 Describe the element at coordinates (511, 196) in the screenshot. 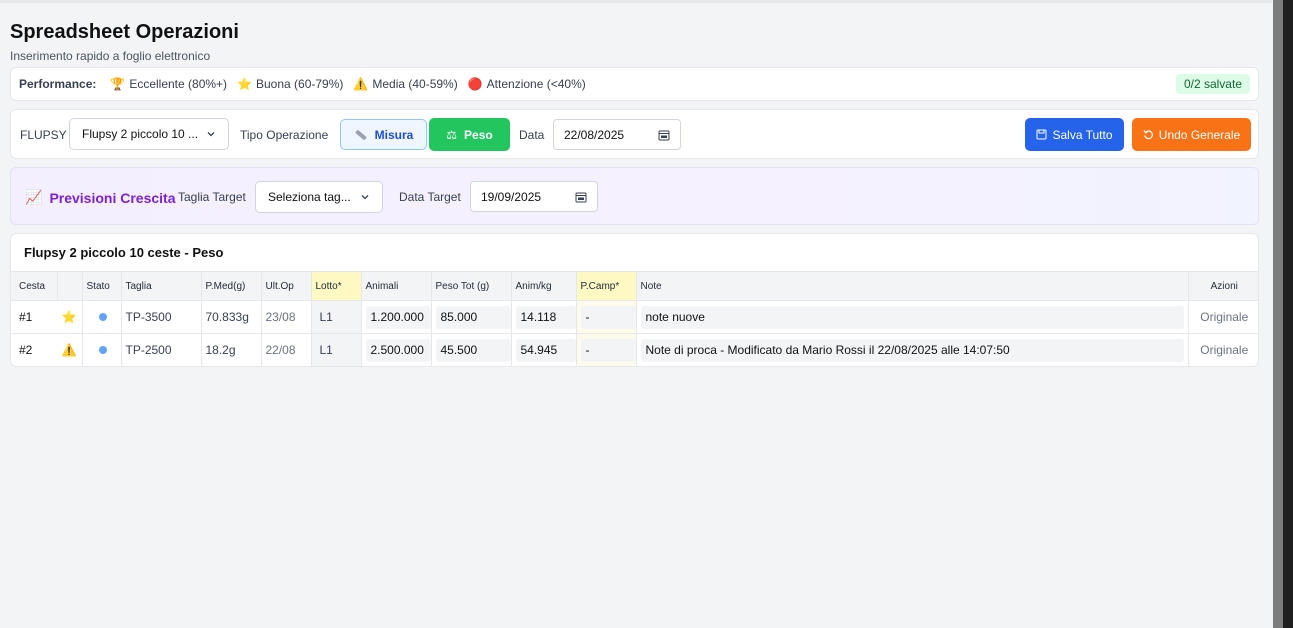

I see `data-target-value: 19/09/2025` at that location.